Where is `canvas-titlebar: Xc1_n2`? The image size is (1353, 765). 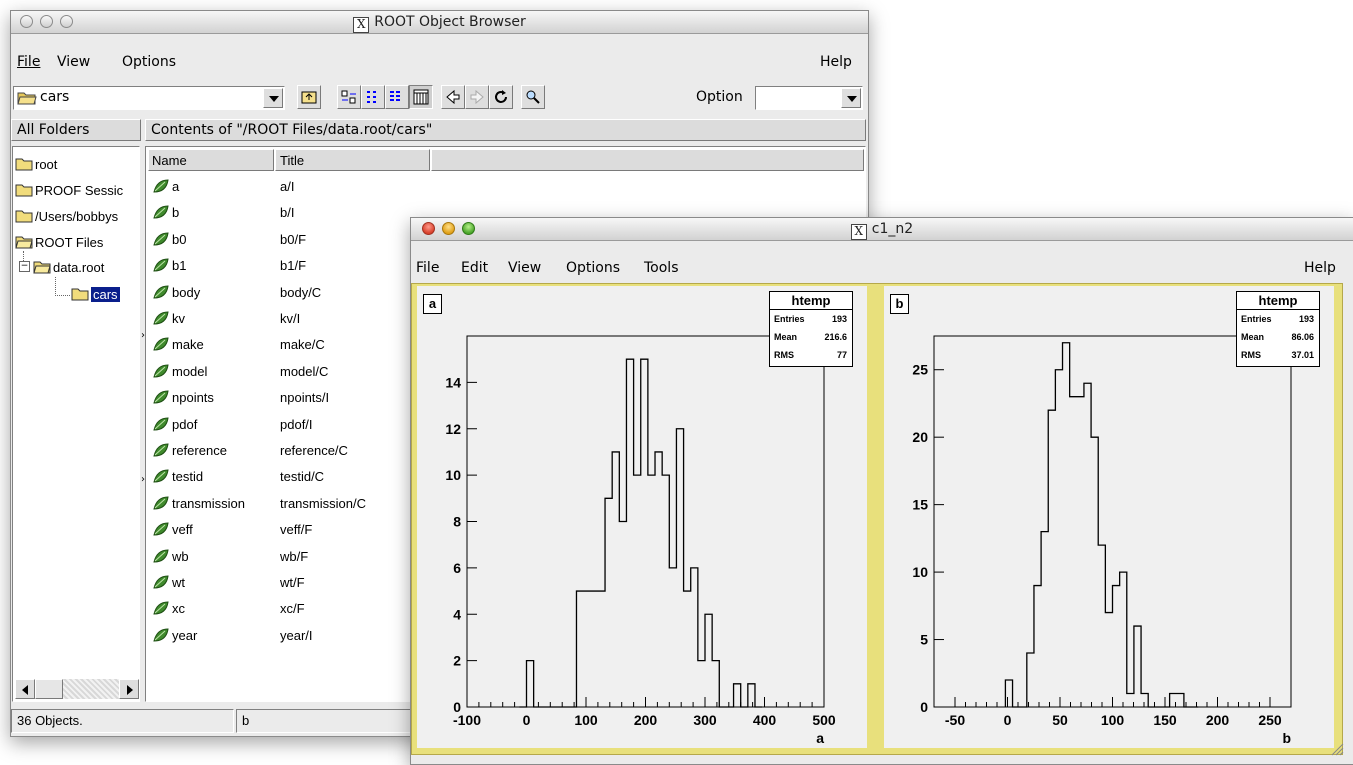 canvas-titlebar: Xc1_n2 is located at coordinates (882, 229).